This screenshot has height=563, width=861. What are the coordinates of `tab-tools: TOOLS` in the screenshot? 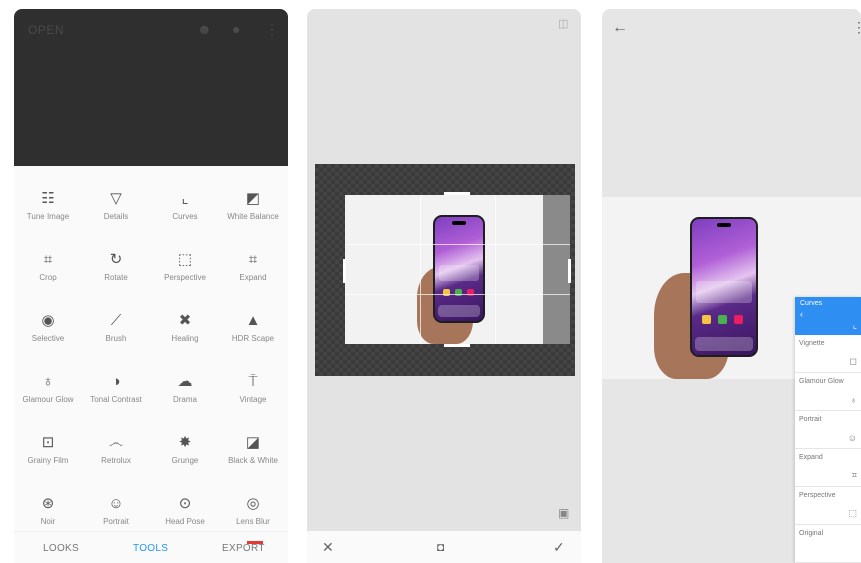 It's located at (150, 548).